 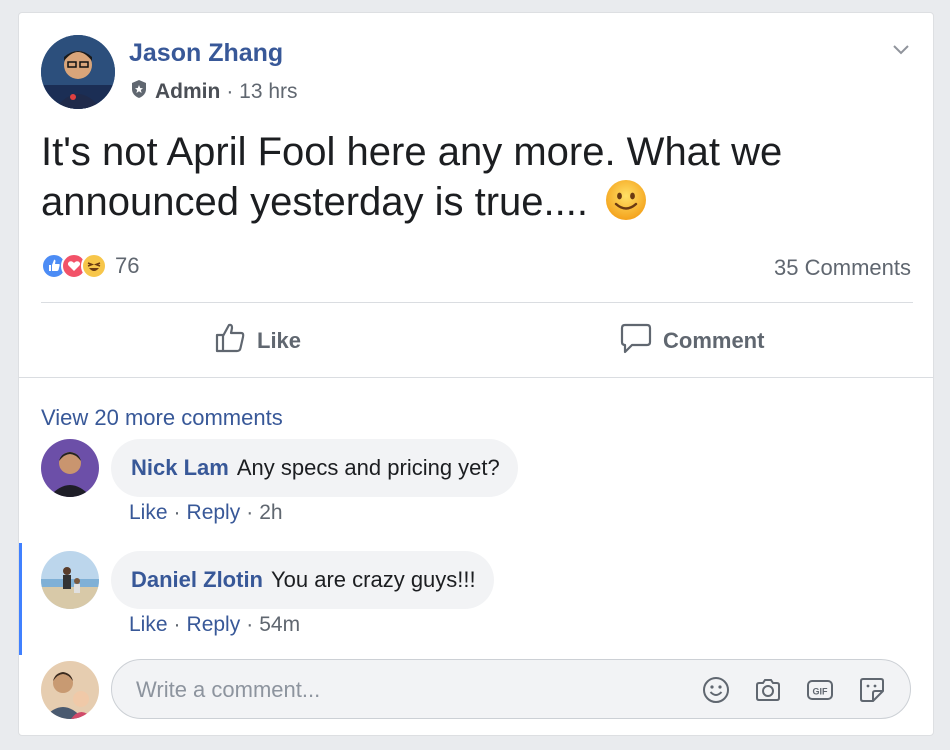 What do you see at coordinates (20, 599) in the screenshot?
I see `new-comment-indicator` at bounding box center [20, 599].